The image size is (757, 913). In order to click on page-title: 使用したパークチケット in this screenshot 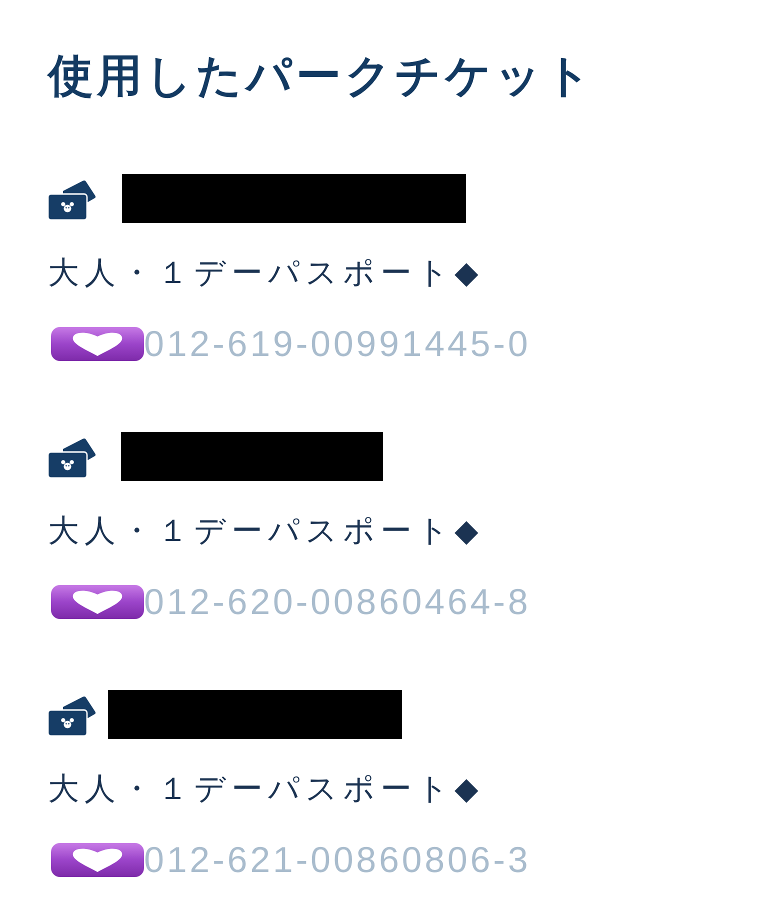, I will do `click(321, 76)`.